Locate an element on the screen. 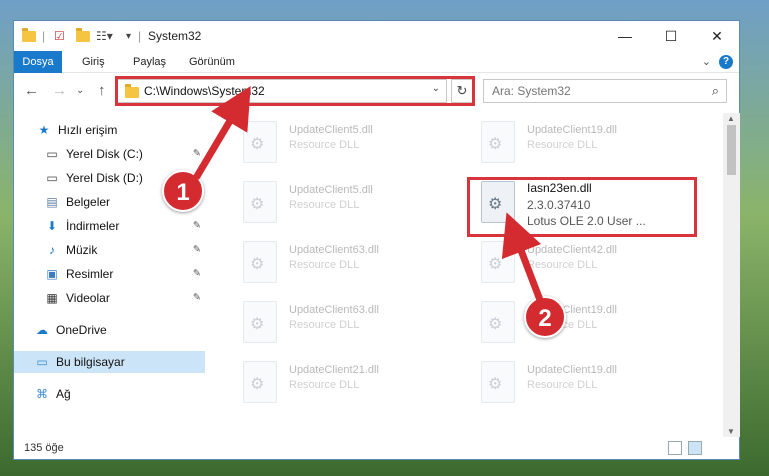 The image size is (769, 476). window-title: System32 is located at coordinates (175, 36).